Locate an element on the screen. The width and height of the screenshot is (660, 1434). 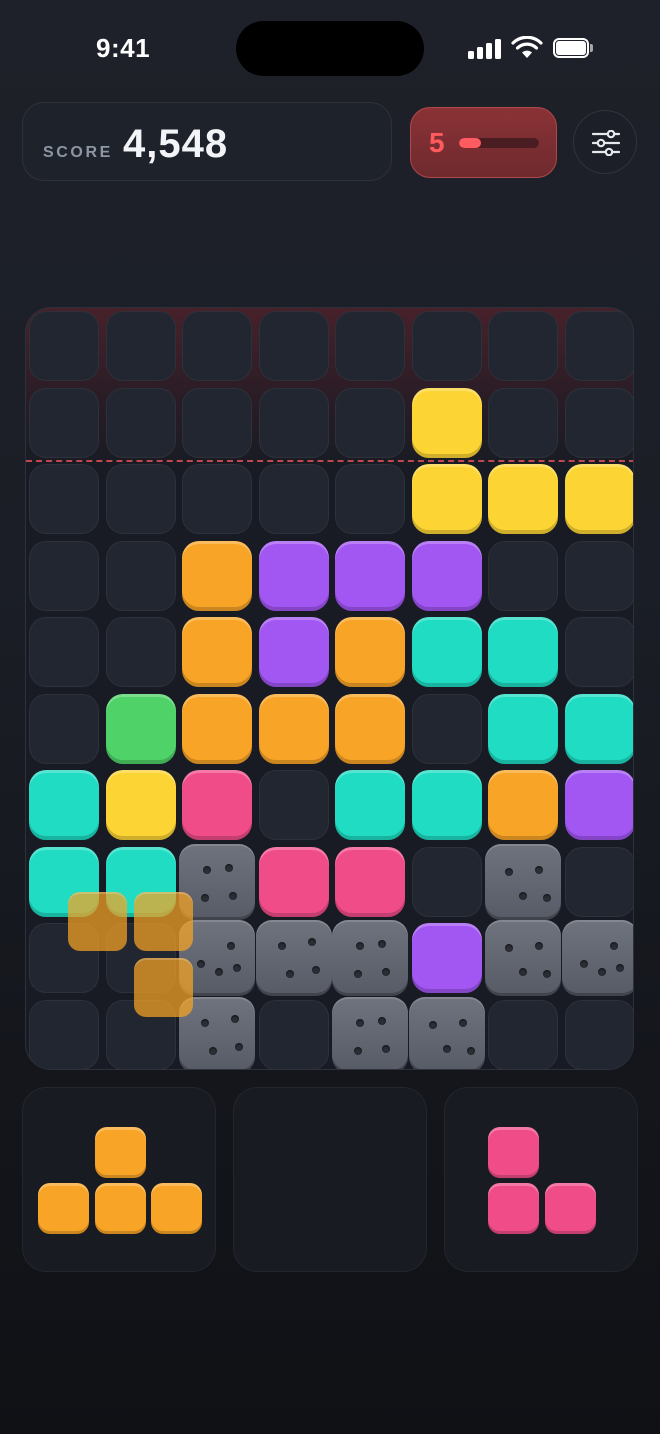
level-meter: 5 is located at coordinates (483, 142).